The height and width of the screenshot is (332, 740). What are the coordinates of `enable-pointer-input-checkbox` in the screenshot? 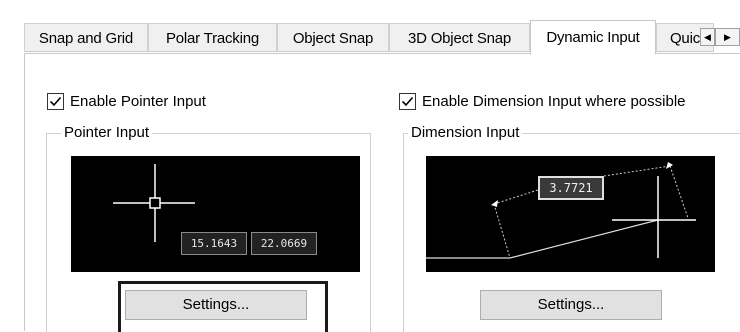 It's located at (55, 101).